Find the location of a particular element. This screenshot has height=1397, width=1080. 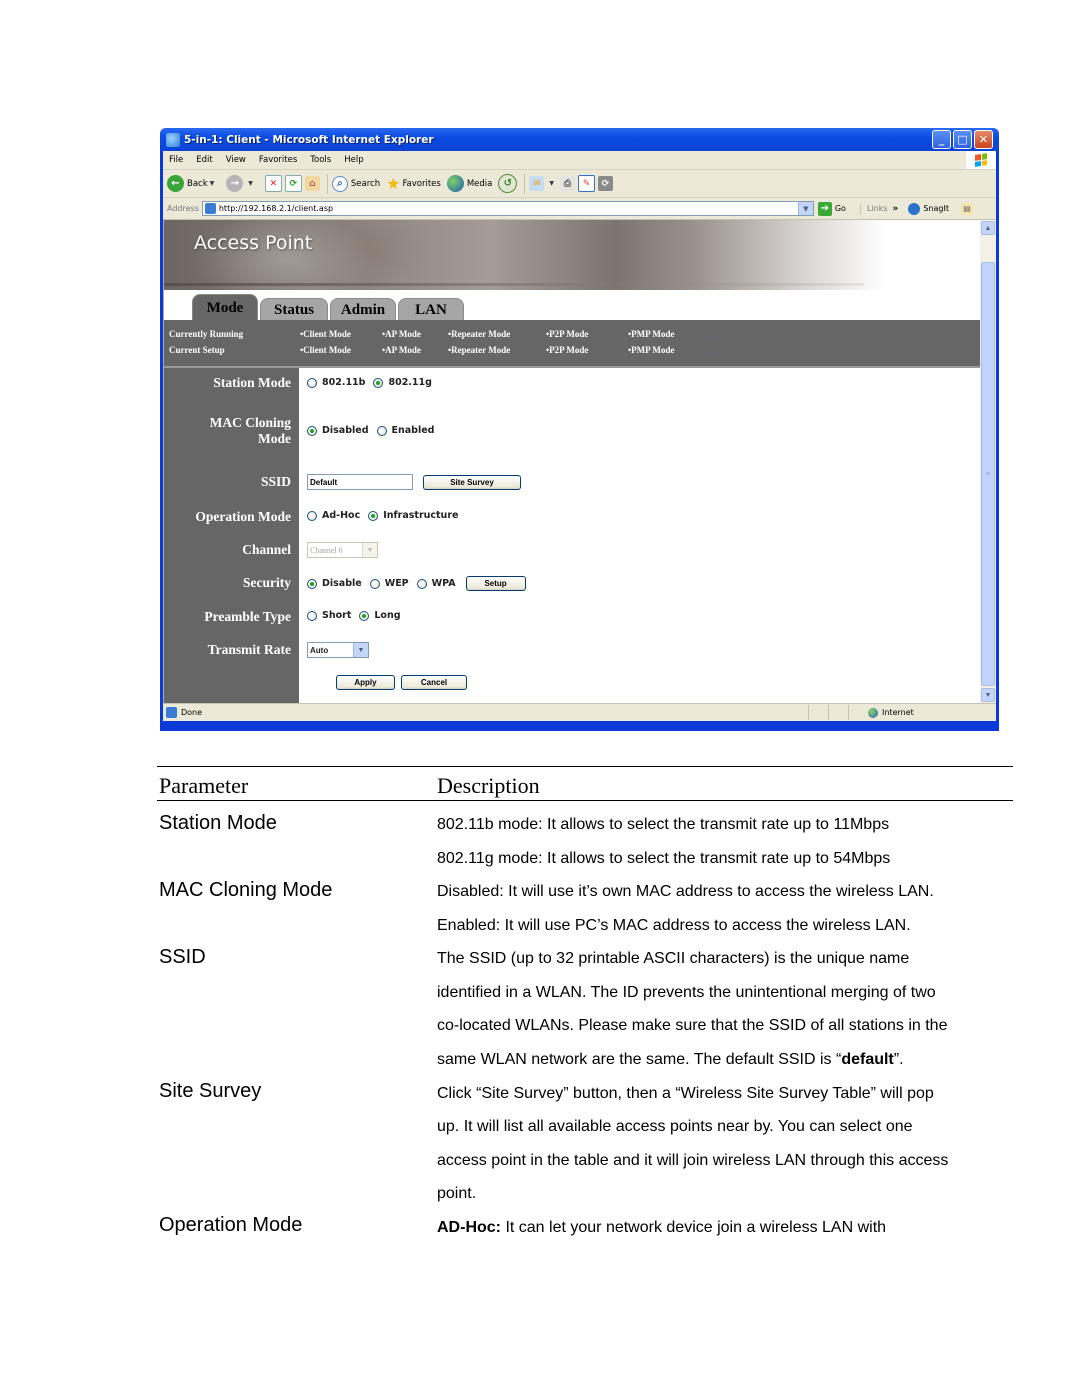

refresh-icon: ⟳ is located at coordinates (293, 183).